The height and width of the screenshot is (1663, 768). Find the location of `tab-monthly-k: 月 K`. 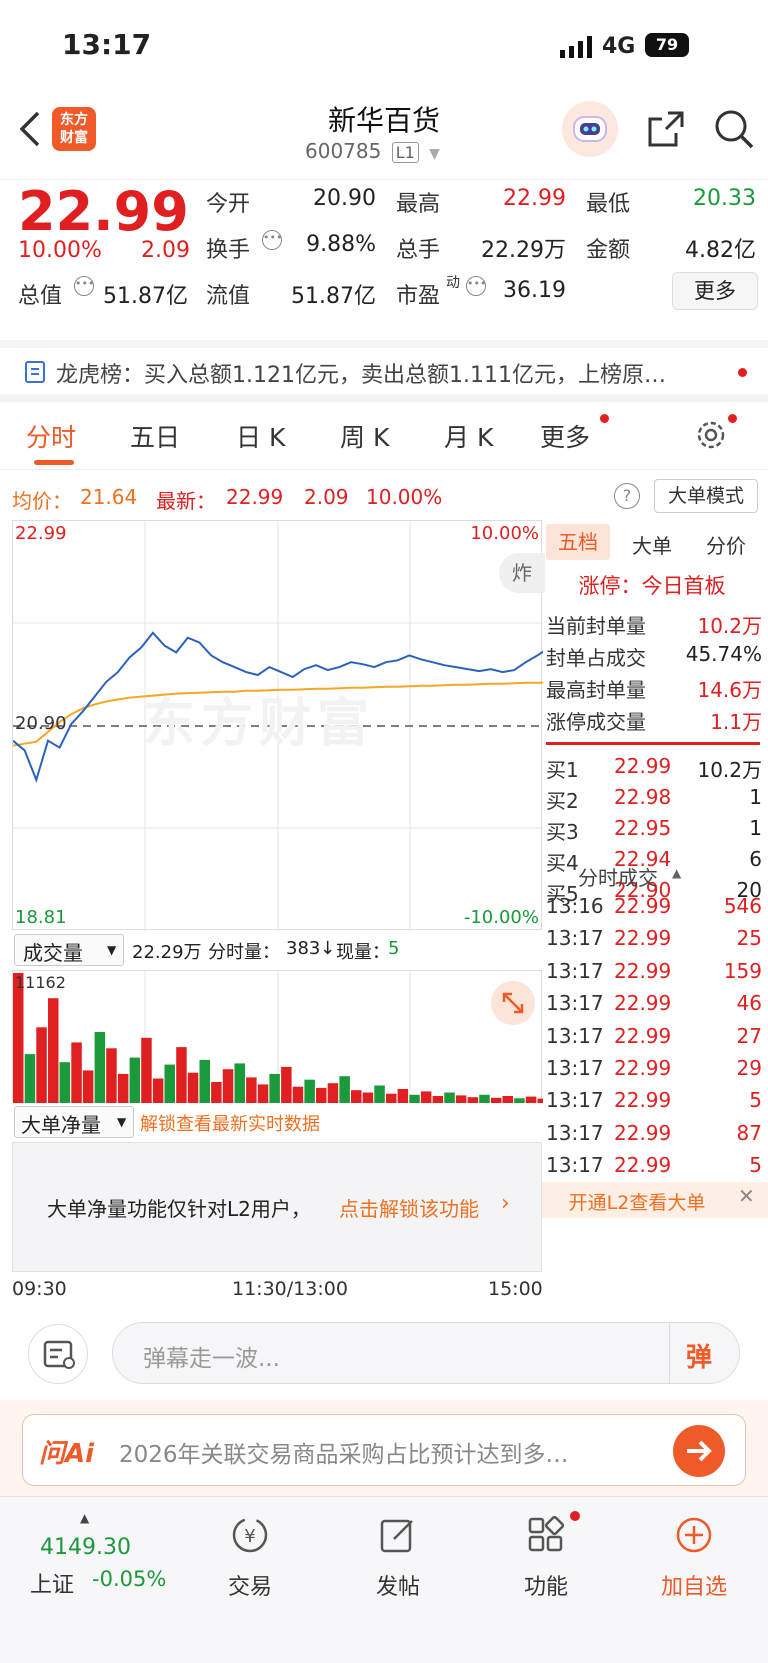

tab-monthly-k: 月 K is located at coordinates (468, 436).